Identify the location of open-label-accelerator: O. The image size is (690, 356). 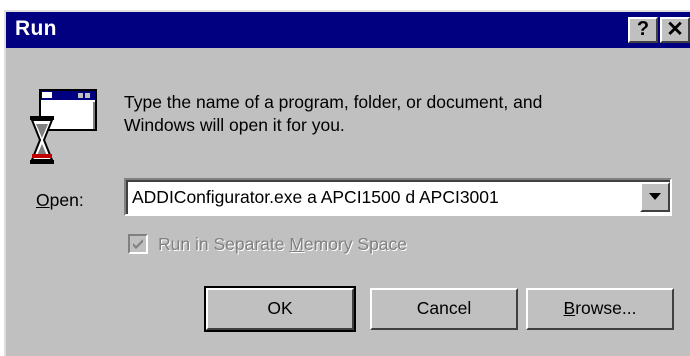
(43, 200).